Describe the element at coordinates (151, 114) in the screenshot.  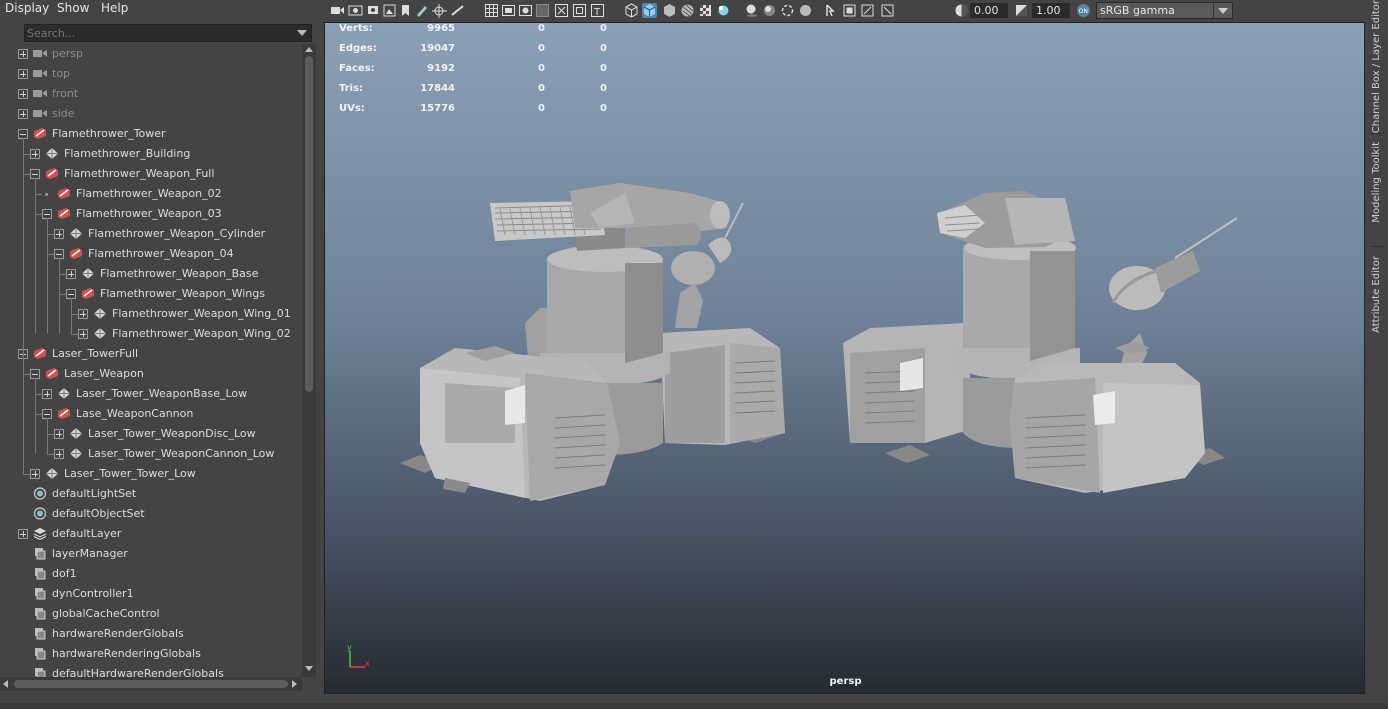
I see `outliner-item: side` at that location.